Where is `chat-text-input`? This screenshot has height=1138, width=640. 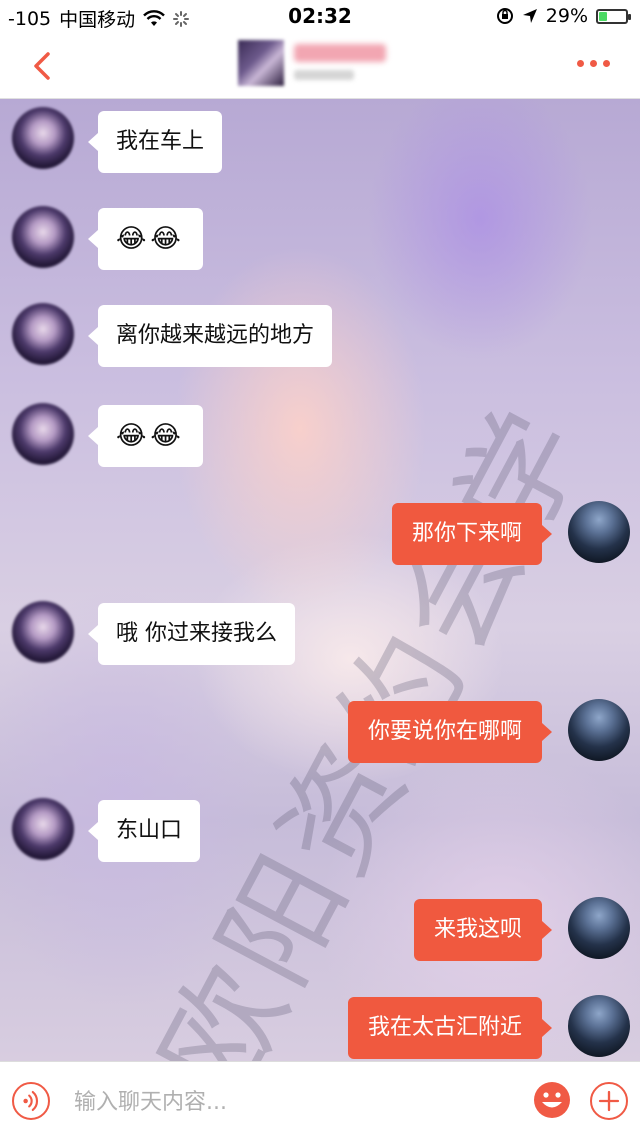 chat-text-input is located at coordinates (294, 1102).